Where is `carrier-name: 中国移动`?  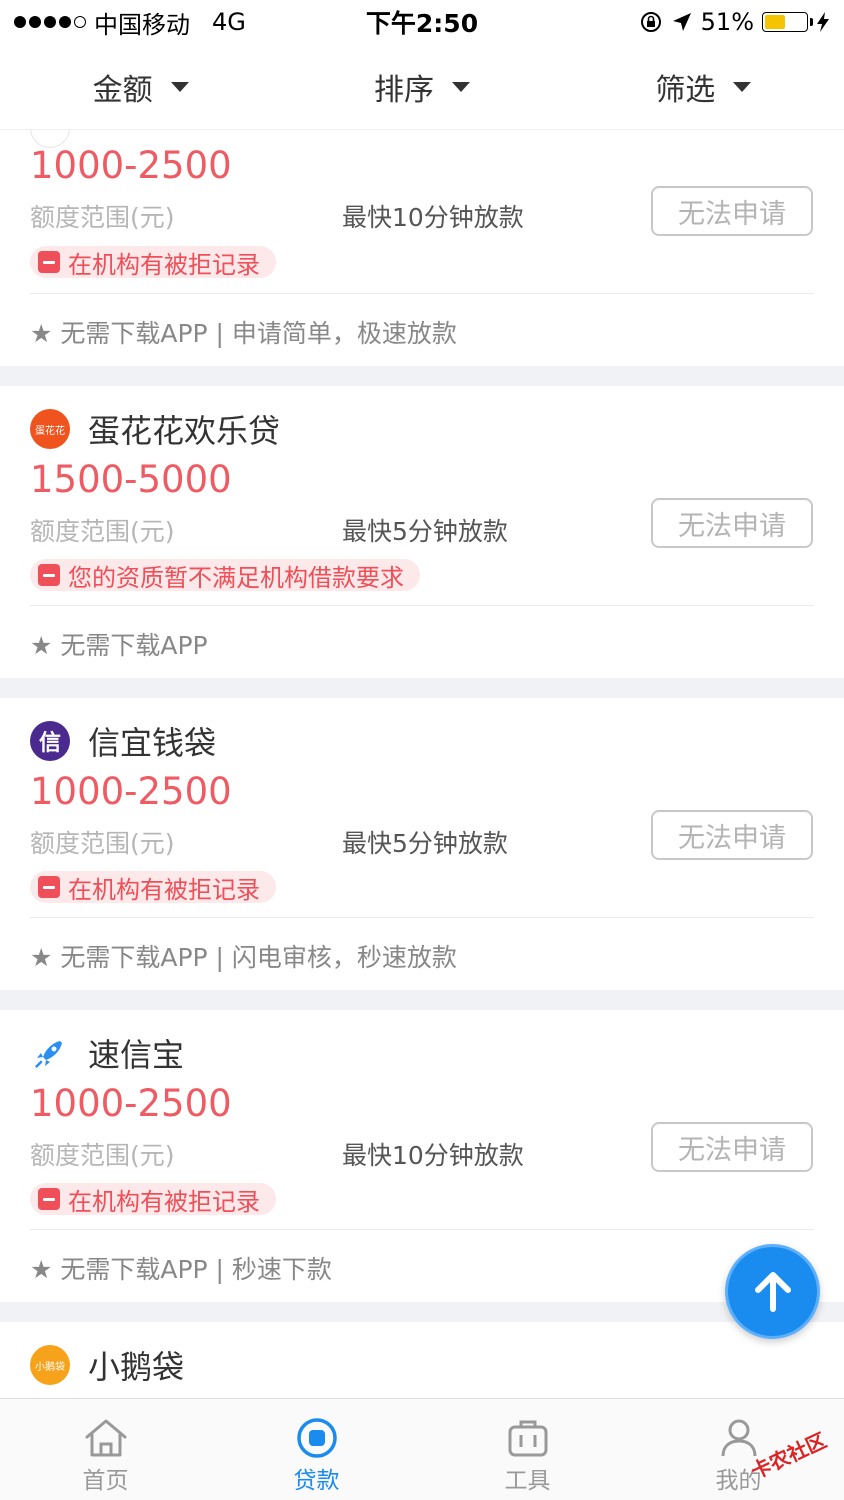 carrier-name: 中国移动 is located at coordinates (142, 24).